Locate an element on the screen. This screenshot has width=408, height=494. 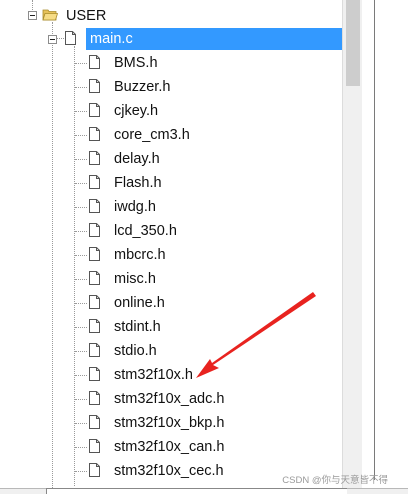
include-file-label: BMS.h is located at coordinates (136, 63).